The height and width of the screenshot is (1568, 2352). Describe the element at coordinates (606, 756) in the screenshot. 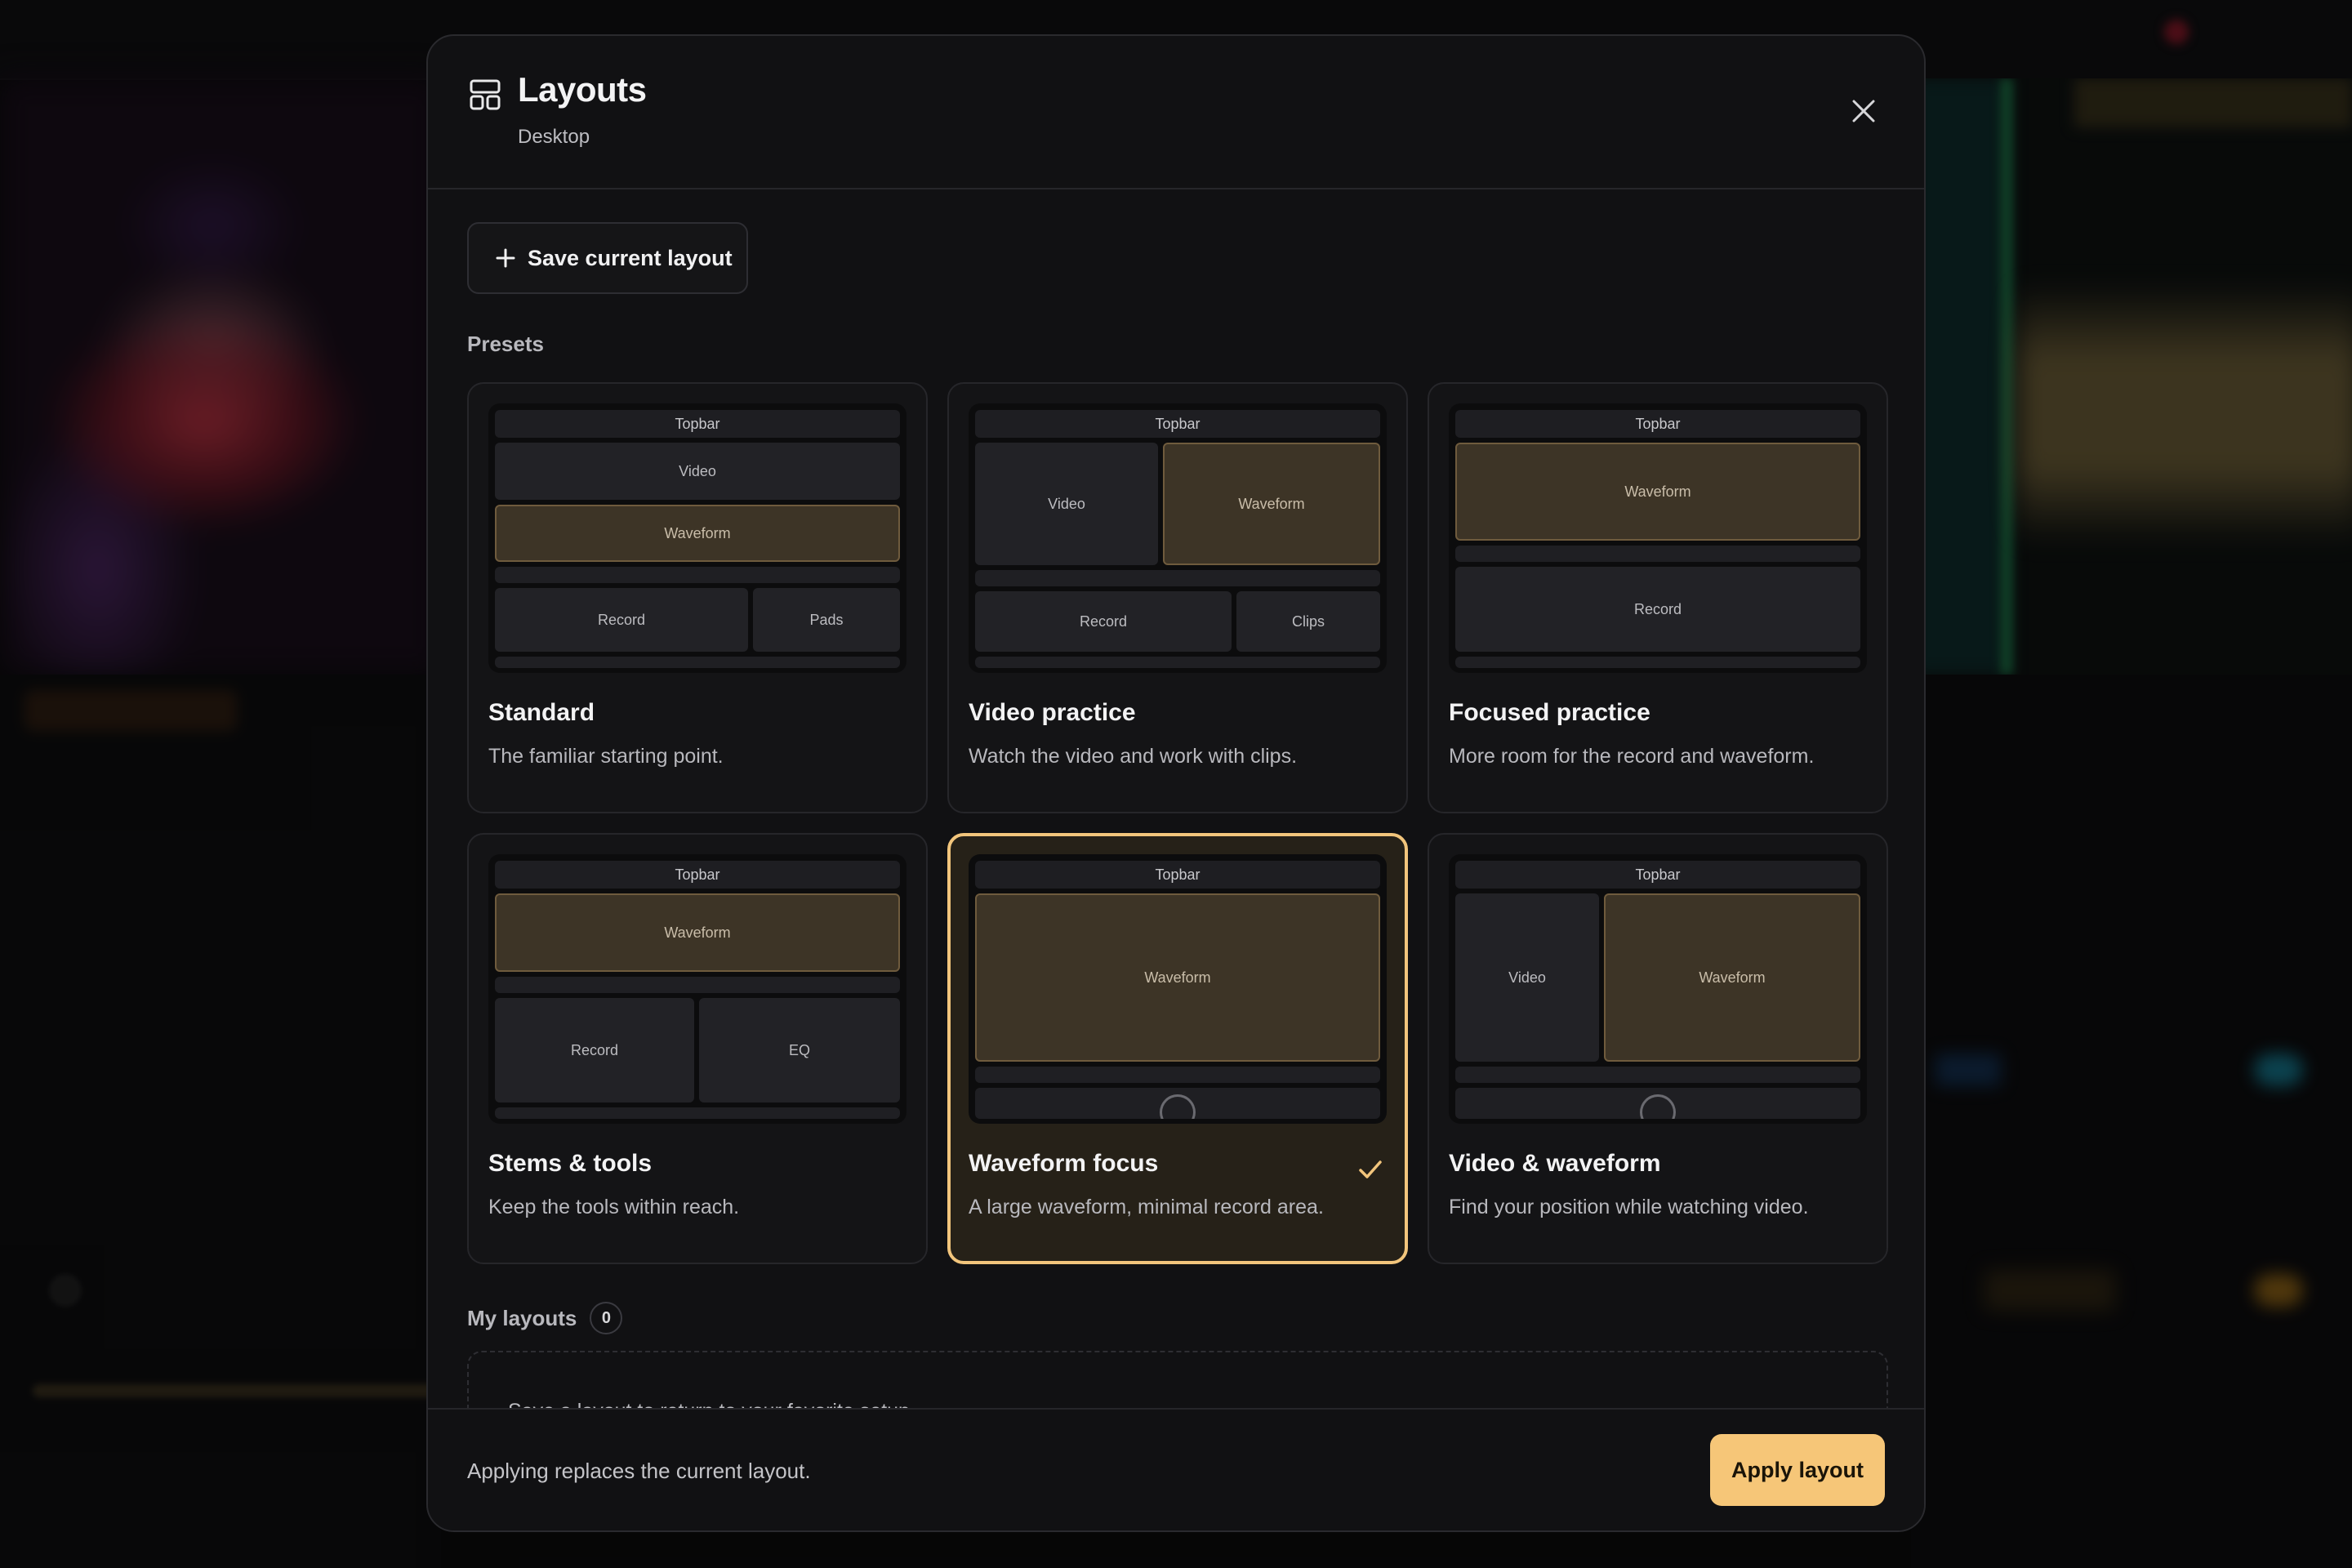

I see `preset-description: The familiar starting point.` at that location.